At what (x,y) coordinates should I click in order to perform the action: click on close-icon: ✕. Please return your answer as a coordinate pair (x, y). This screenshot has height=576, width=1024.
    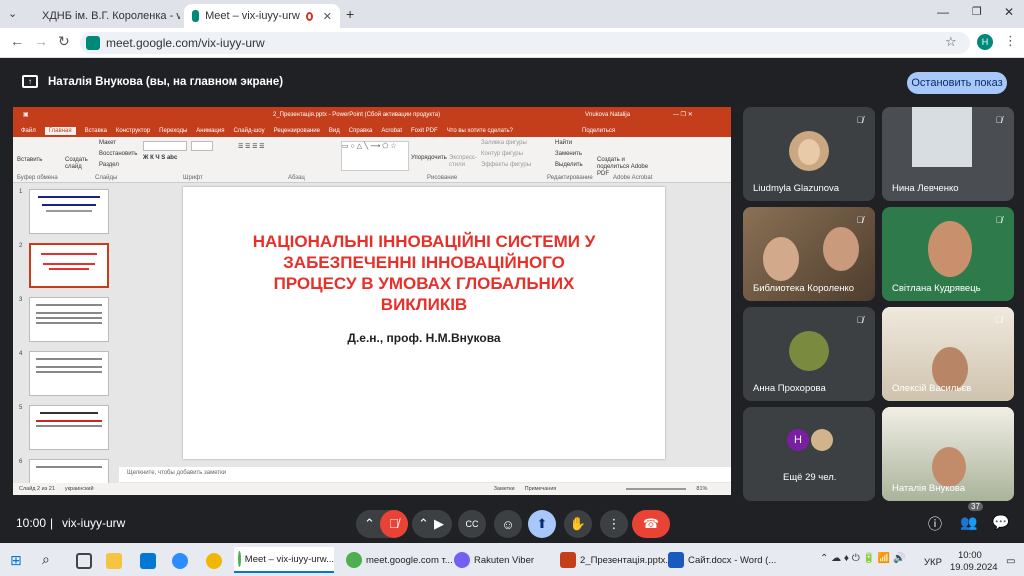
    Looking at the image, I should click on (327, 16).